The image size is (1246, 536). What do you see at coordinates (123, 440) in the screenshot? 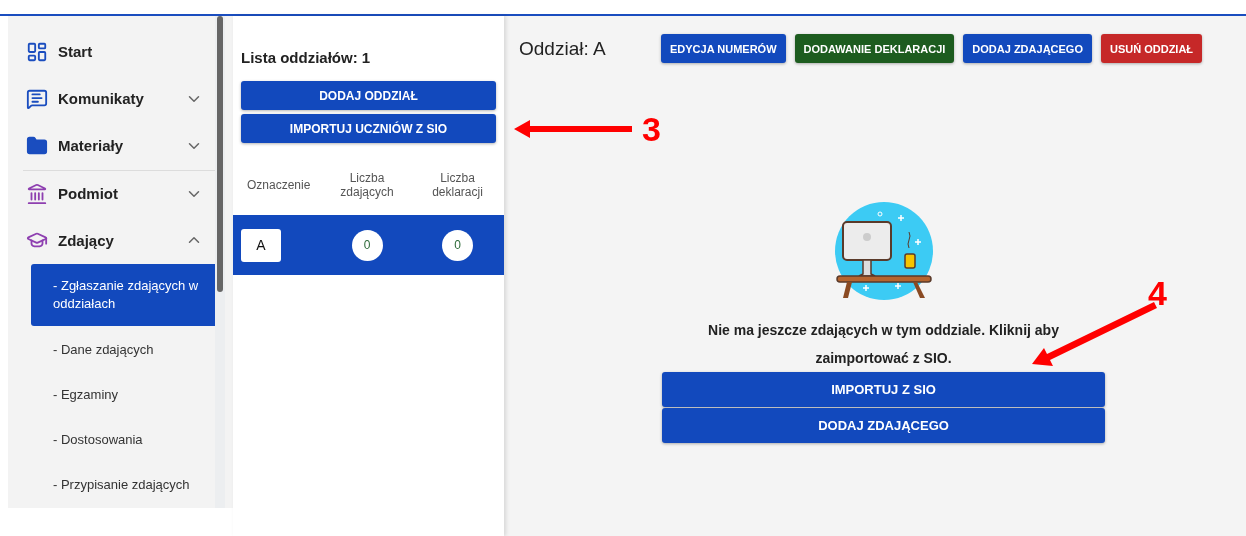
I see `sidebar-subitem: - Dostosowania` at bounding box center [123, 440].